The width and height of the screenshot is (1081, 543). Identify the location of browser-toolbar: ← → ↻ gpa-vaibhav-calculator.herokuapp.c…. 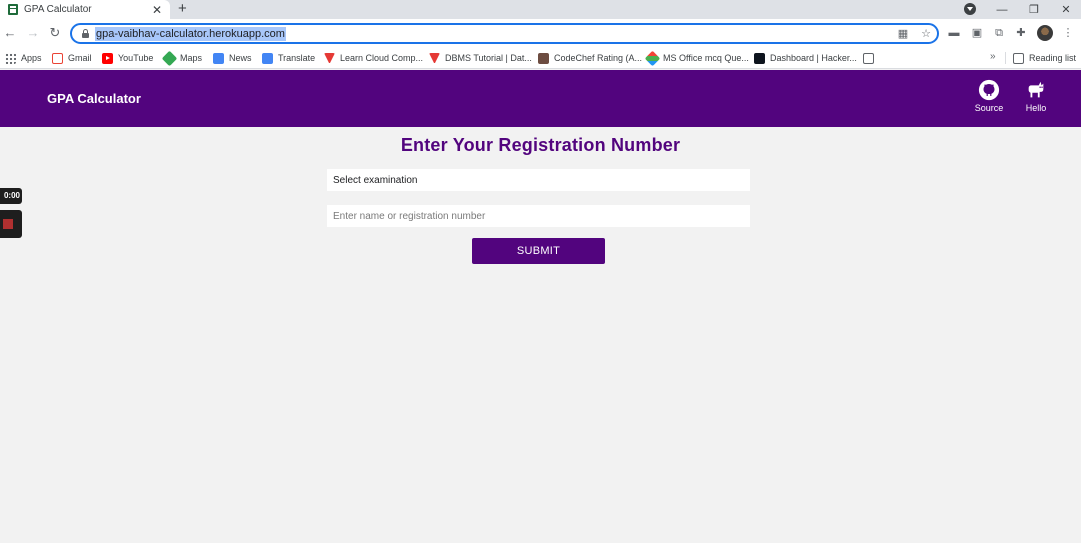
(540, 33).